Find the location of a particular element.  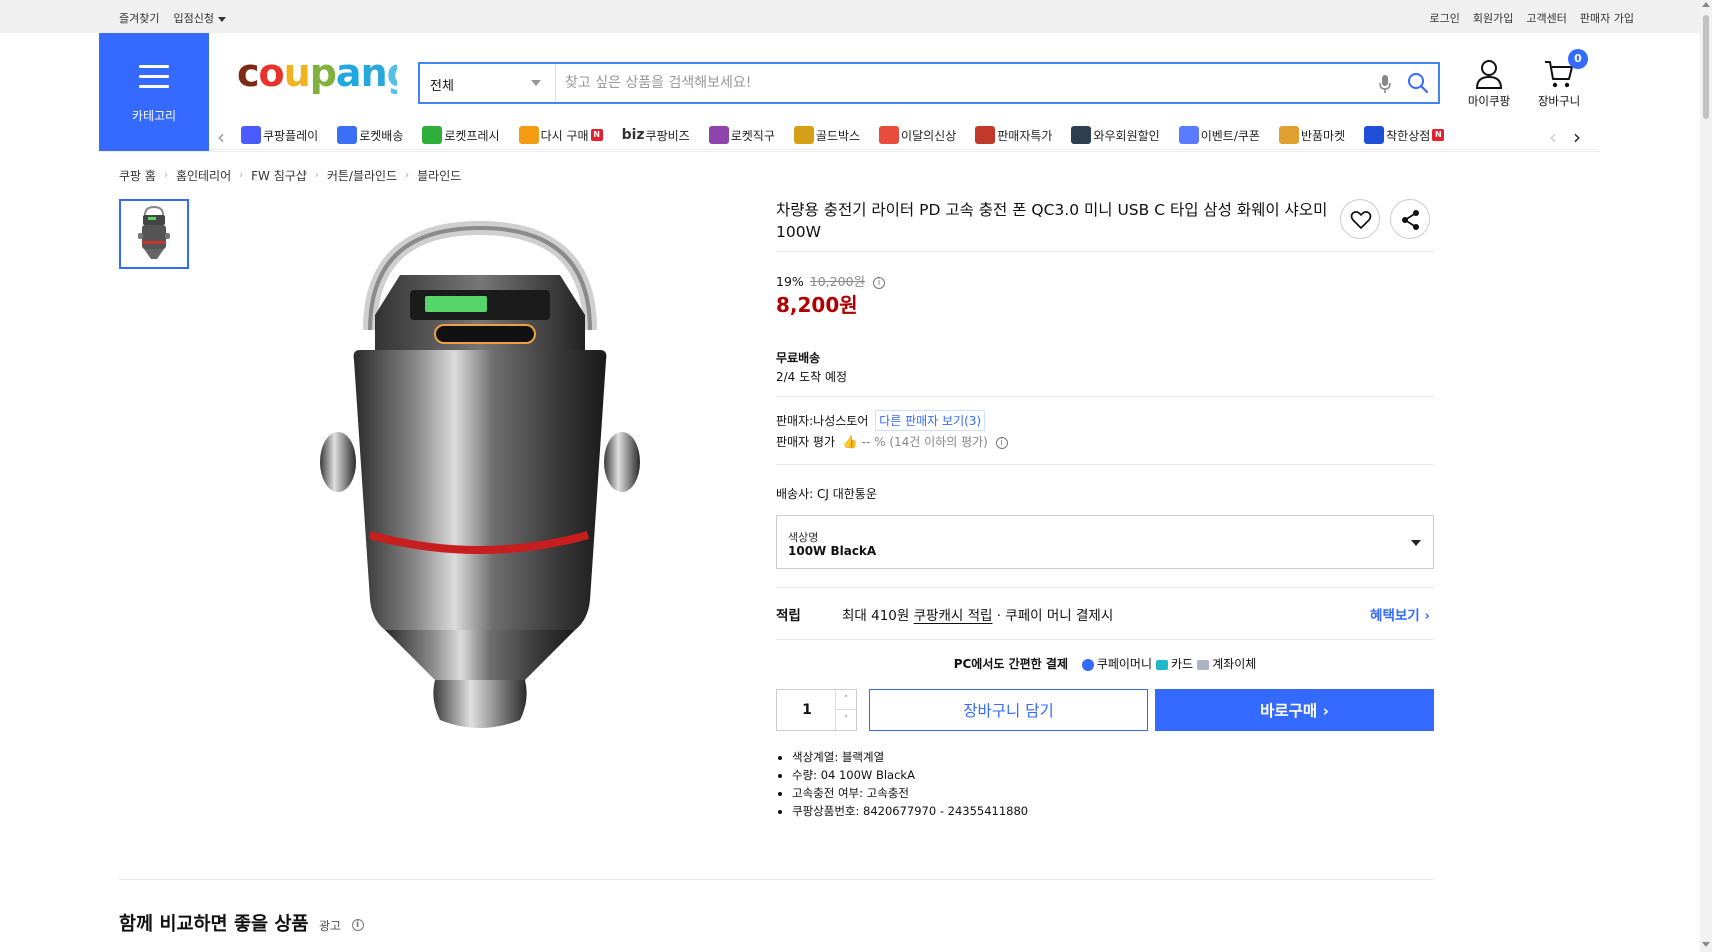

breadcrumb: 쿠팡 홈 › 홈인테리어 › FW 침구샵 › 커튼/블라인드 › 블라인드 is located at coordinates (290, 175).